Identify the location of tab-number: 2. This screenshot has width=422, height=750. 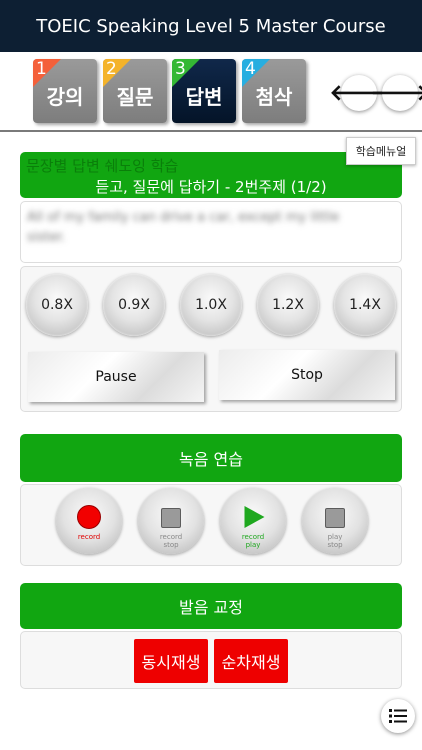
(111, 69).